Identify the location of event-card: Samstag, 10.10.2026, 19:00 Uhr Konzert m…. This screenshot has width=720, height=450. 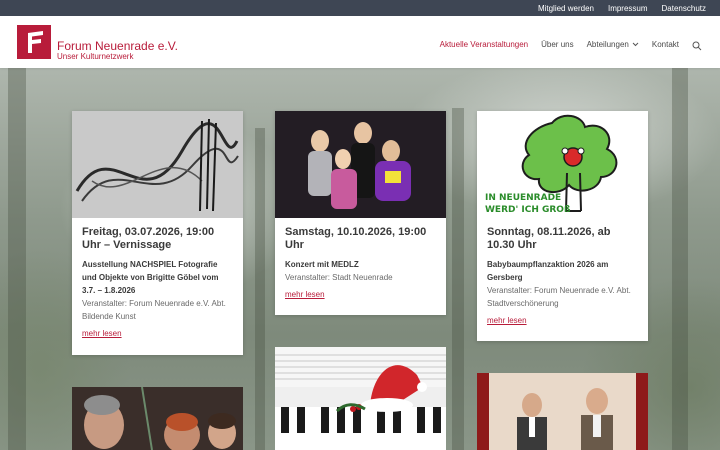
(360, 213).